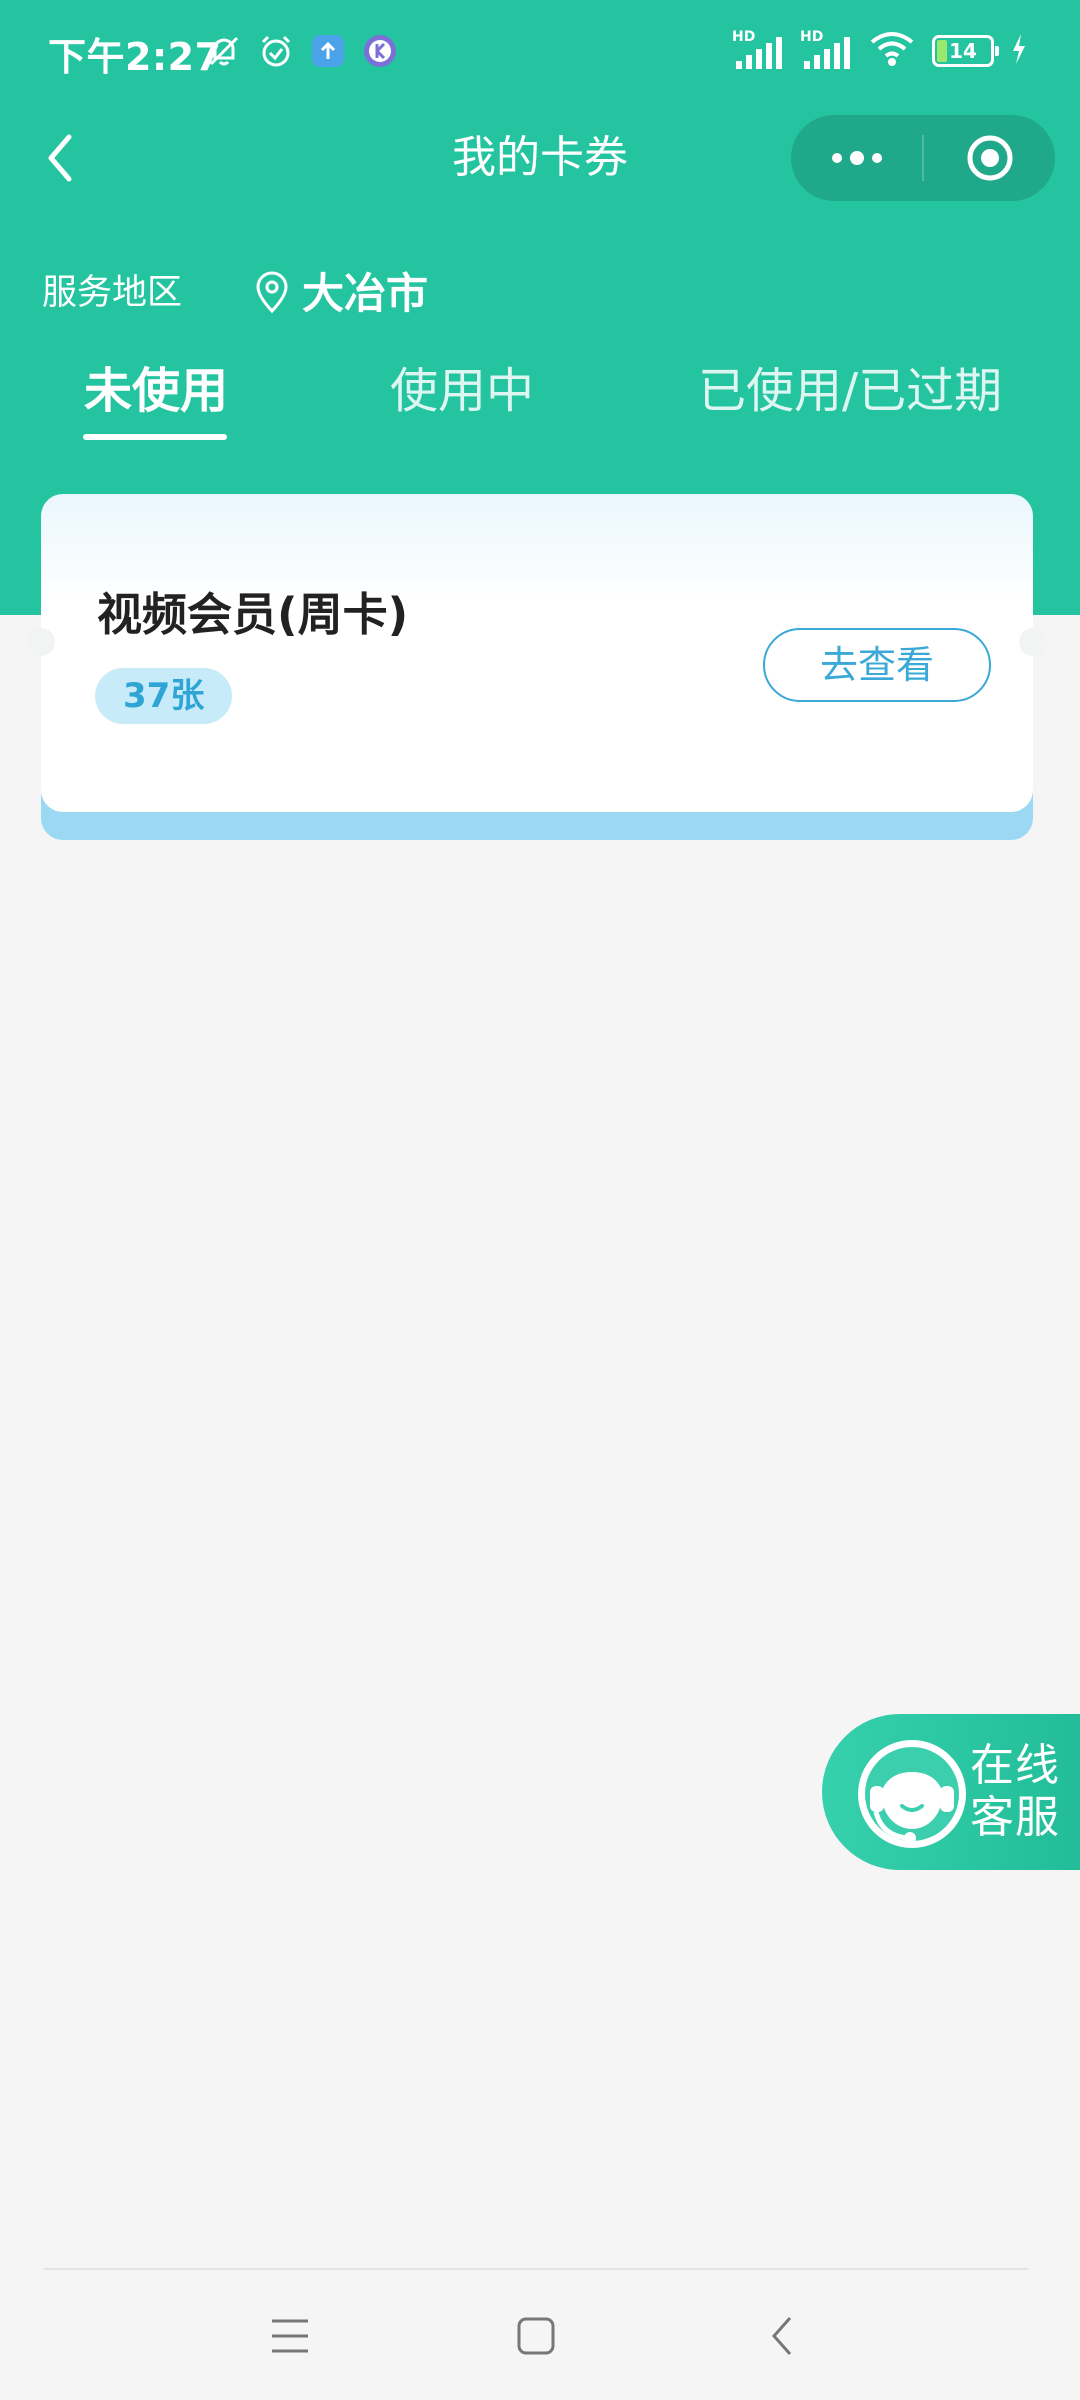 This screenshot has width=1080, height=2400. Describe the element at coordinates (302, 51) in the screenshot. I see `status-notification-icons` at that location.